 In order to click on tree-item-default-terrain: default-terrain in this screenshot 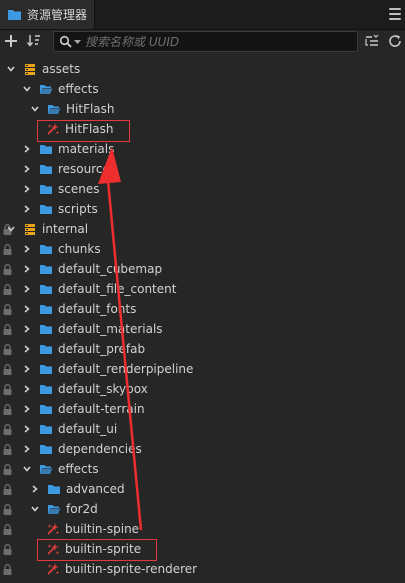, I will do `click(202, 409)`.